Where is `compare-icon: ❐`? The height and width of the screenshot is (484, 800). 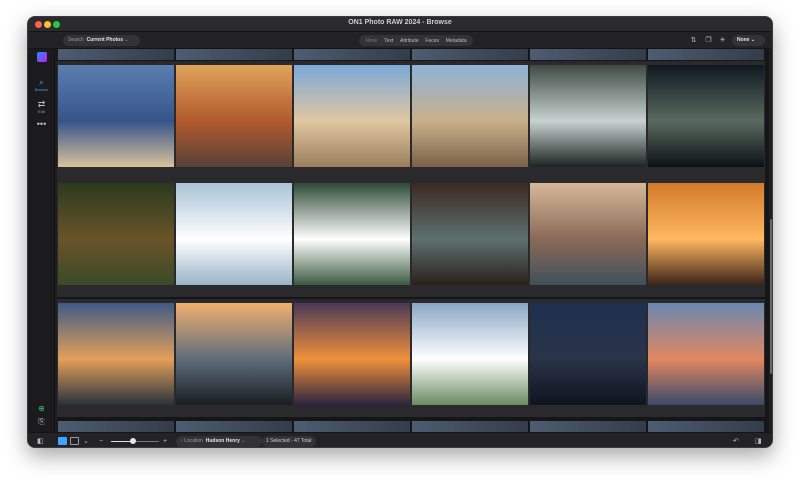
compare-icon: ❐ is located at coordinates (708, 40).